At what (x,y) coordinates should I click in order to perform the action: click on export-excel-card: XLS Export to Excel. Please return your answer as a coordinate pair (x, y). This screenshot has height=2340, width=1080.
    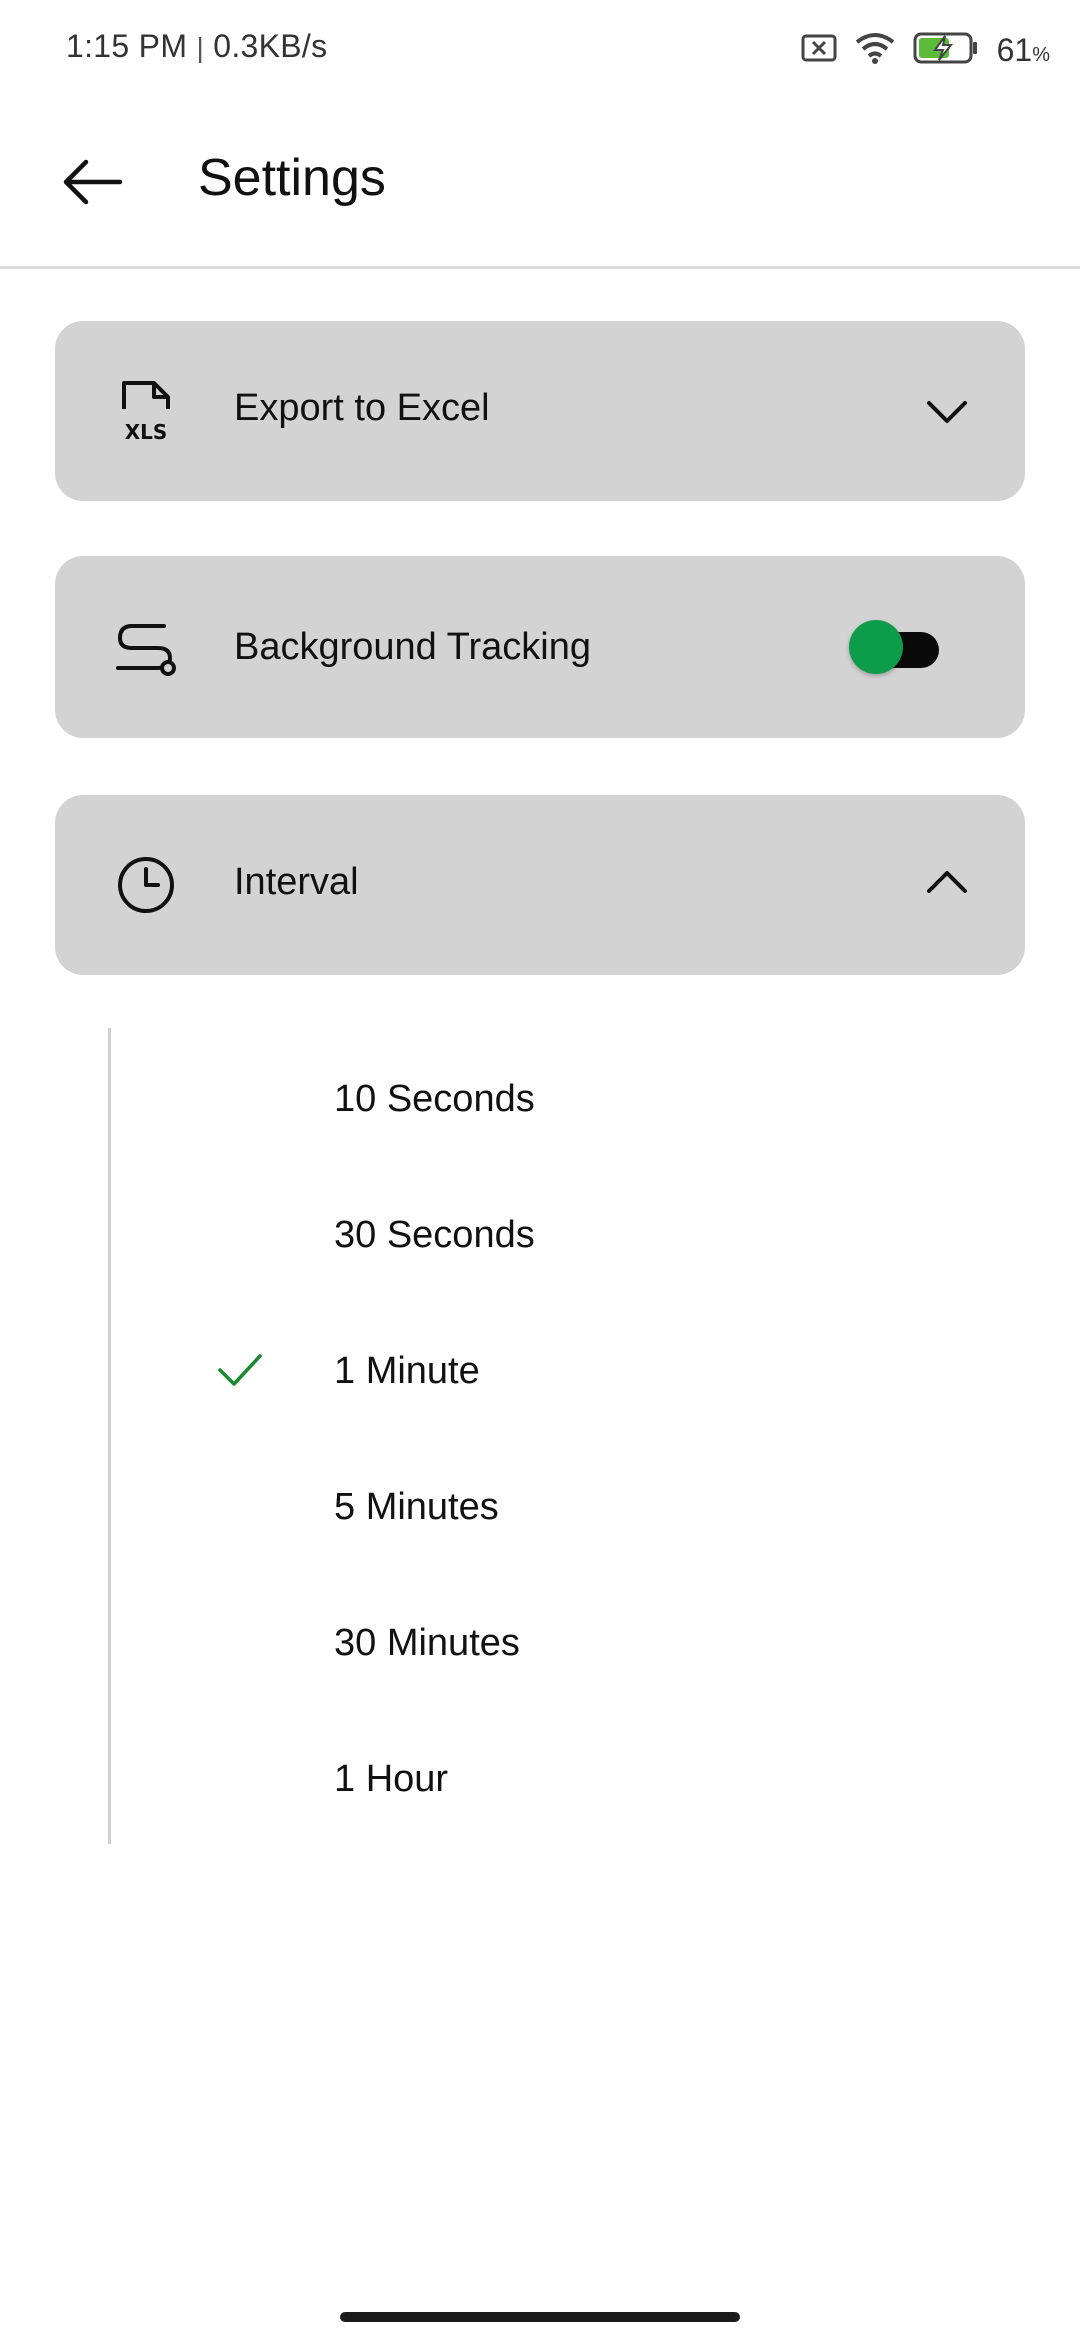
    Looking at the image, I should click on (540, 411).